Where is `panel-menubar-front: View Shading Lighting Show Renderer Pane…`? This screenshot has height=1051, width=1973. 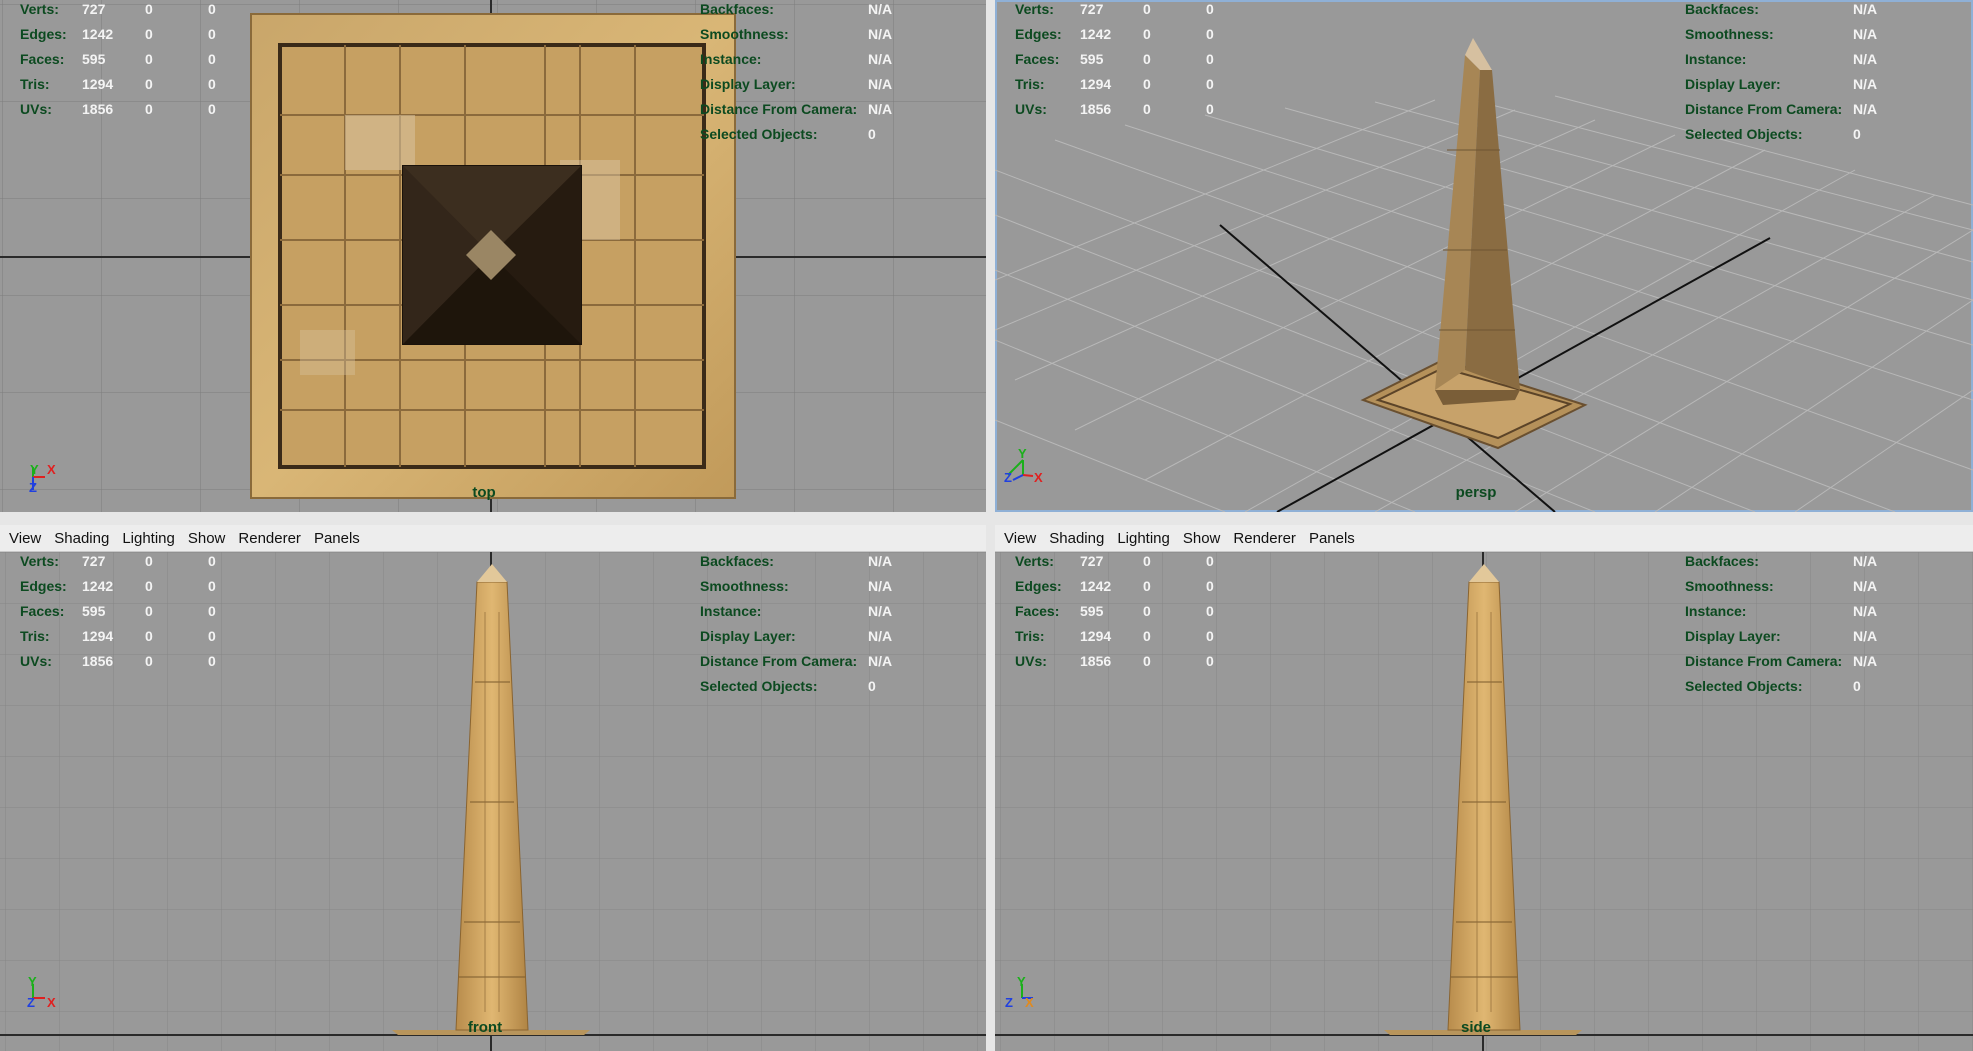 panel-menubar-front: View Shading Lighting Show Renderer Pane… is located at coordinates (493, 538).